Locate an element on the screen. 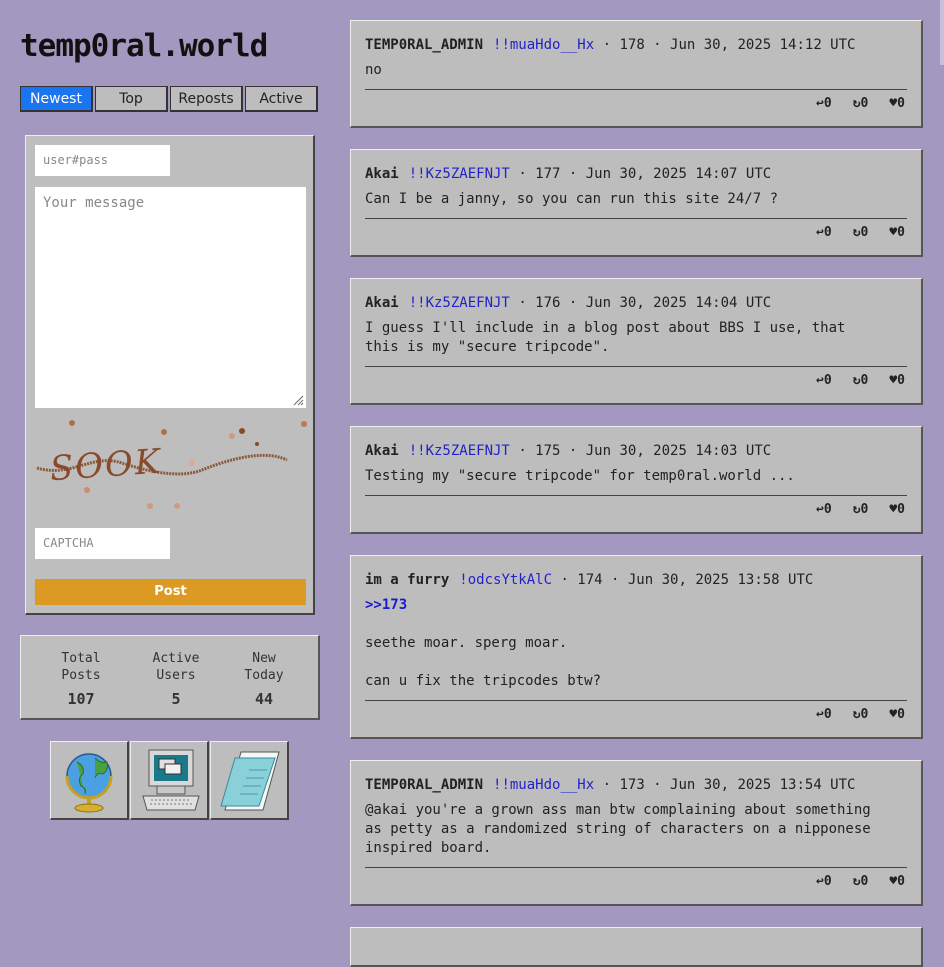 This screenshot has width=944, height=967. stat-label: New is located at coordinates (264, 658).